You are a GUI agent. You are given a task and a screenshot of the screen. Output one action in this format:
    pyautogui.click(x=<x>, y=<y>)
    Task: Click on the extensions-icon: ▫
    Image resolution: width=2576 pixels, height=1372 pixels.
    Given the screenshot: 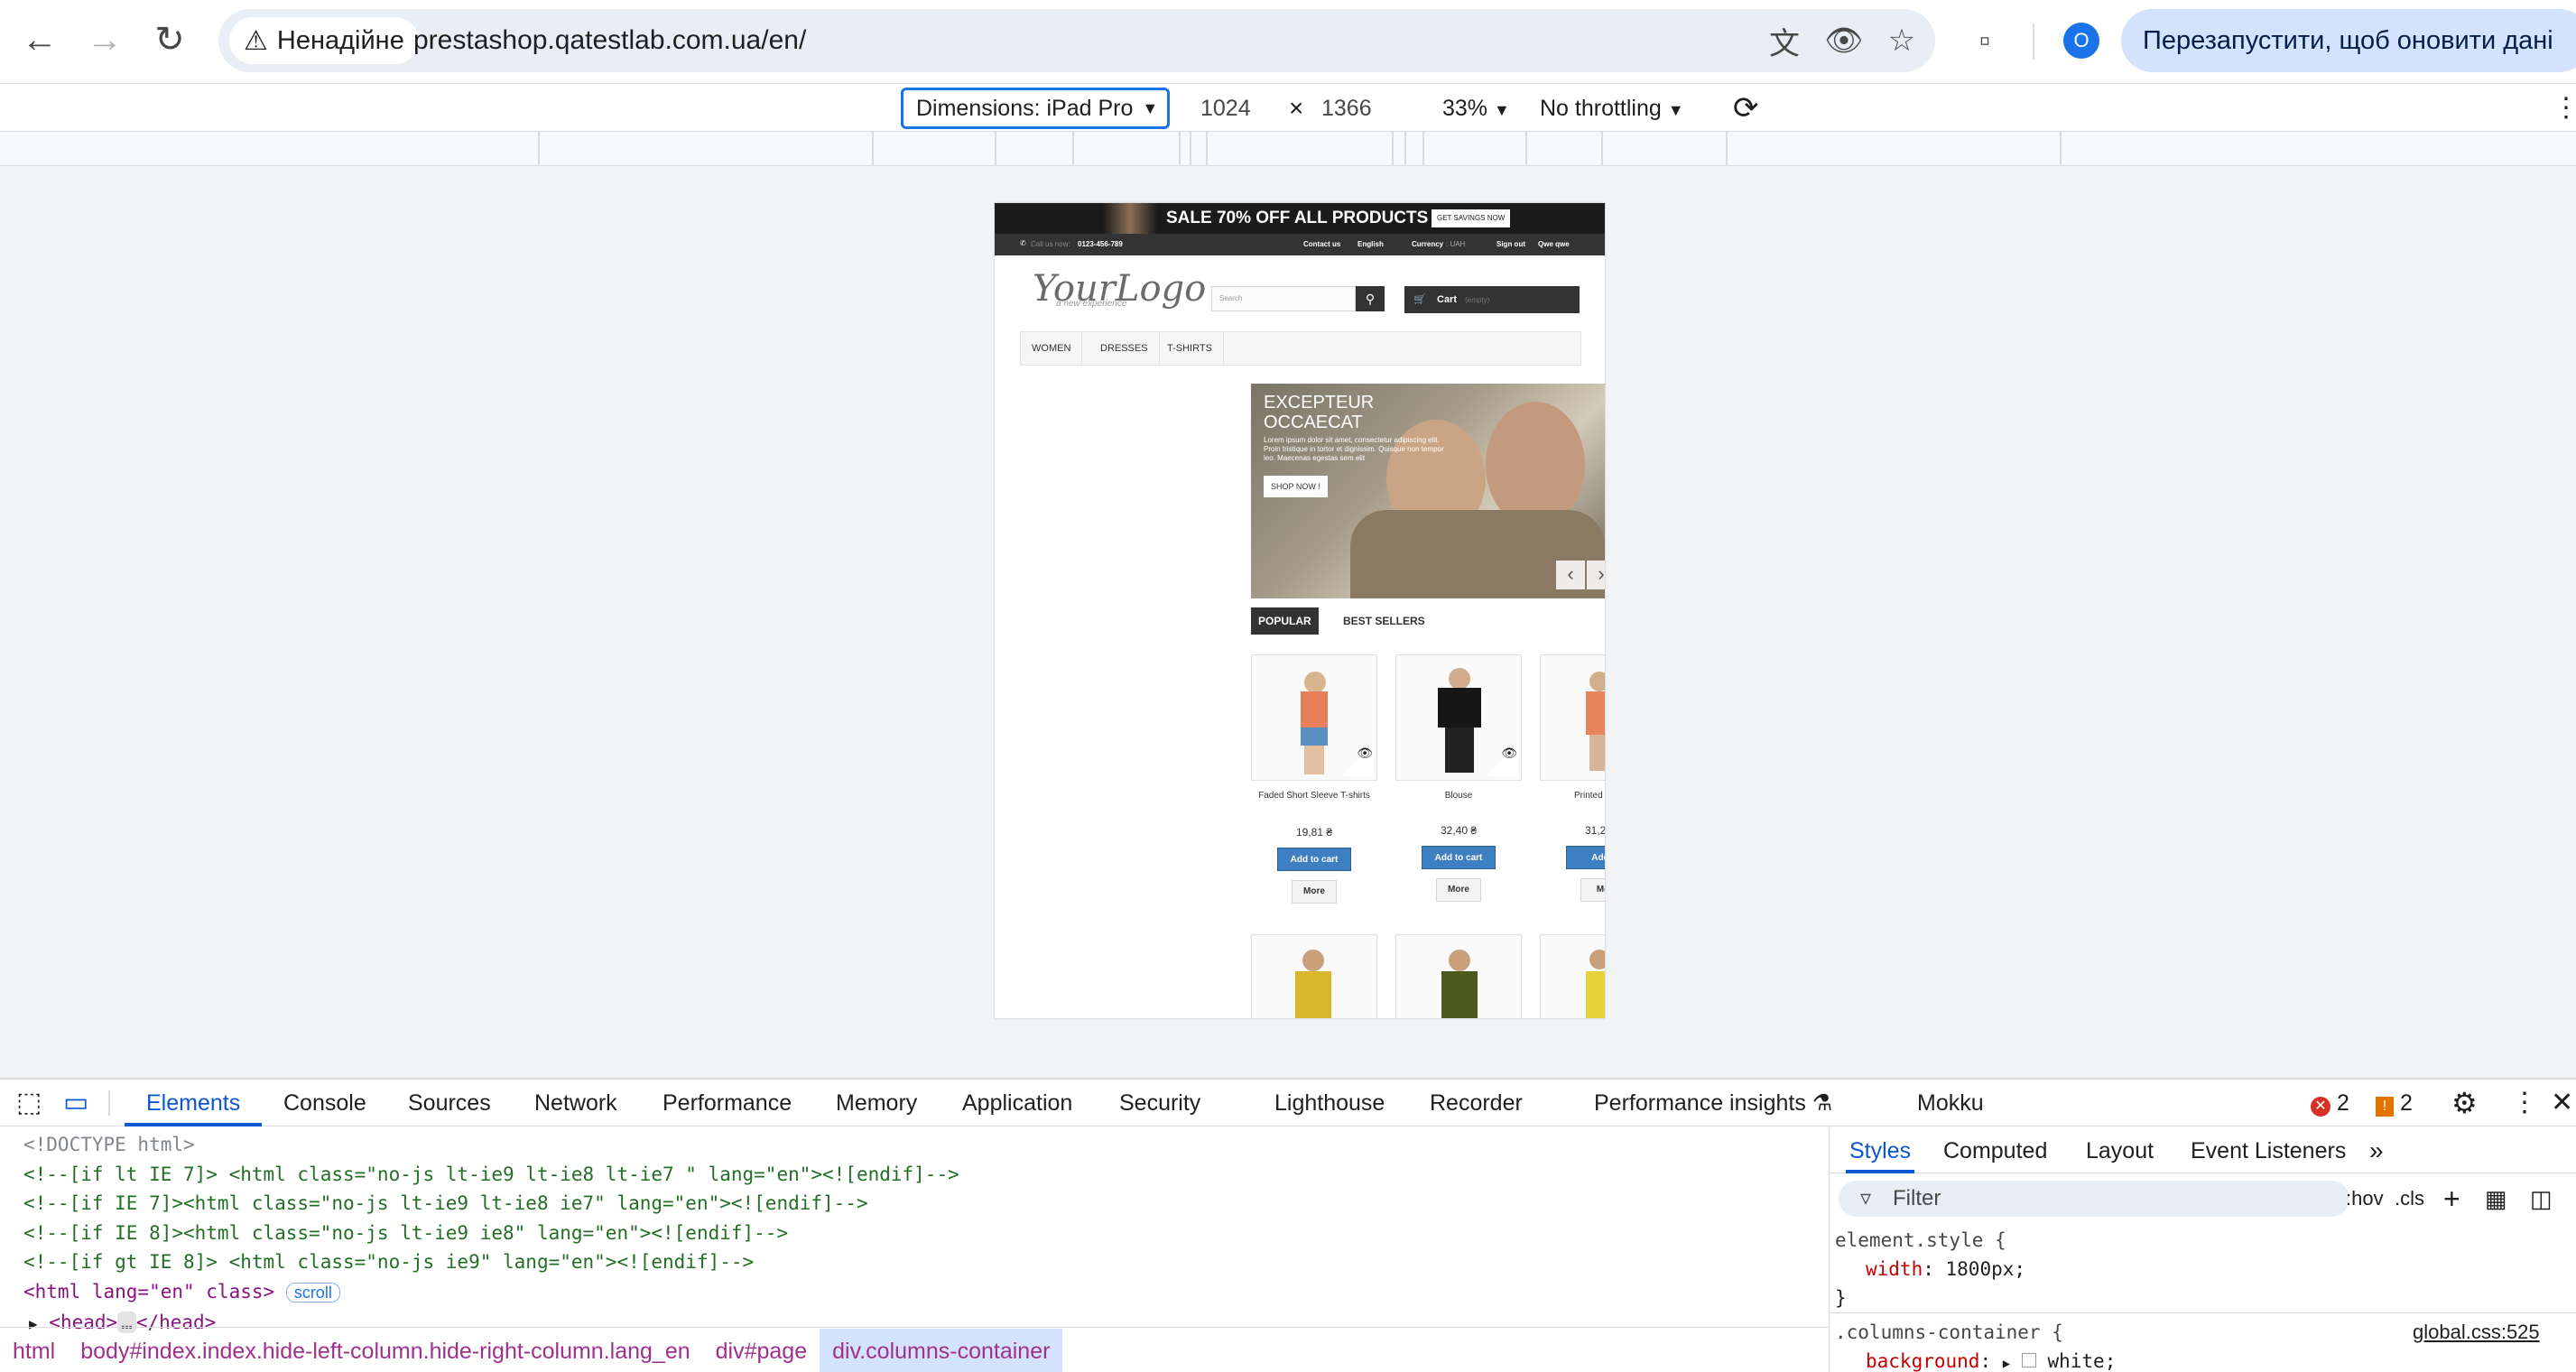 What is the action you would take?
    pyautogui.click(x=1985, y=41)
    